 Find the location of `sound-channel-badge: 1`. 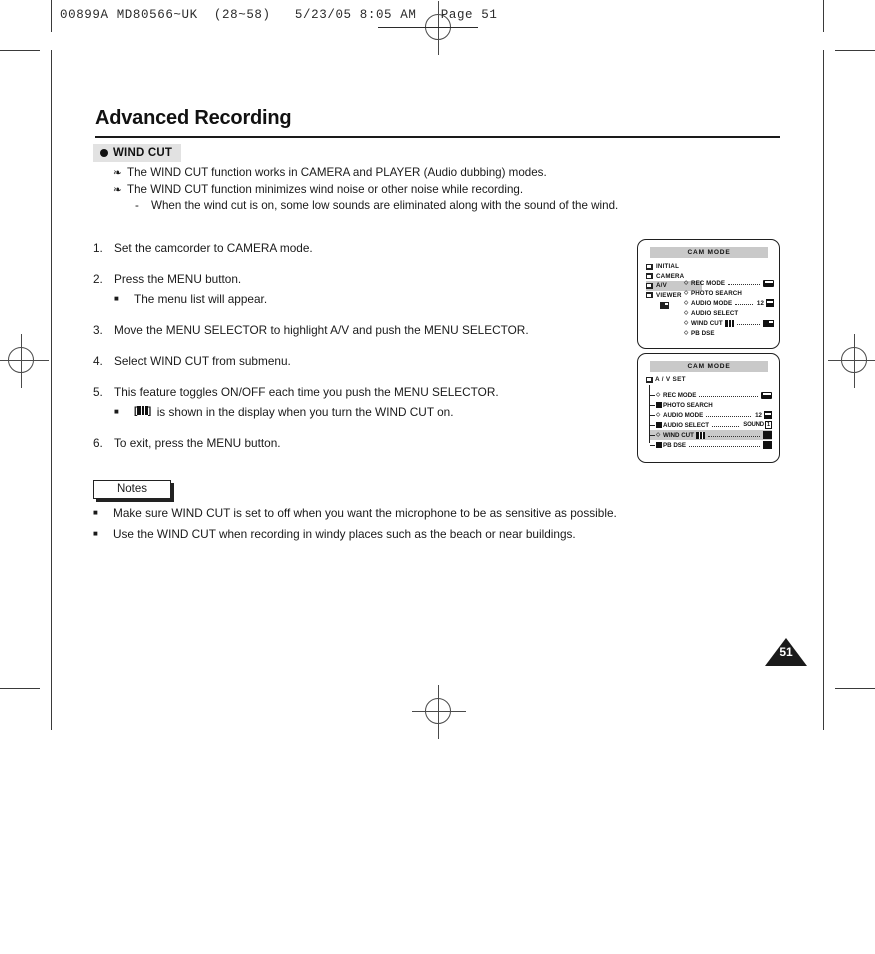

sound-channel-badge: 1 is located at coordinates (768, 425).